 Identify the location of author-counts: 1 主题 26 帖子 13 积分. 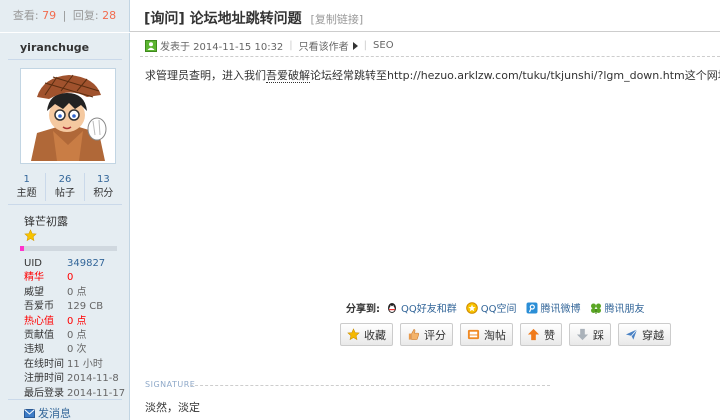
(65, 187).